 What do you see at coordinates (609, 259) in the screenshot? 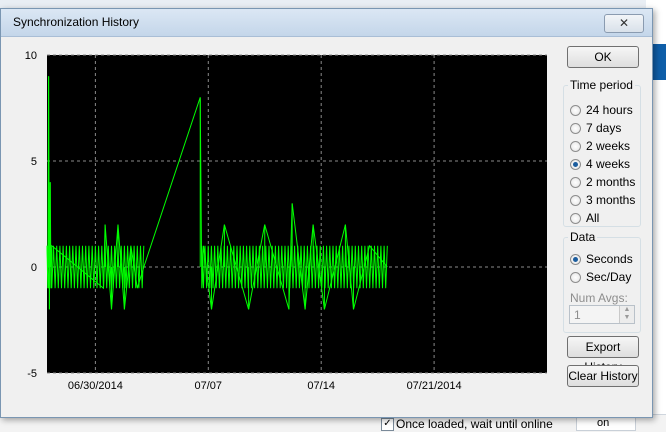
I see `data-option-label: Seconds` at bounding box center [609, 259].